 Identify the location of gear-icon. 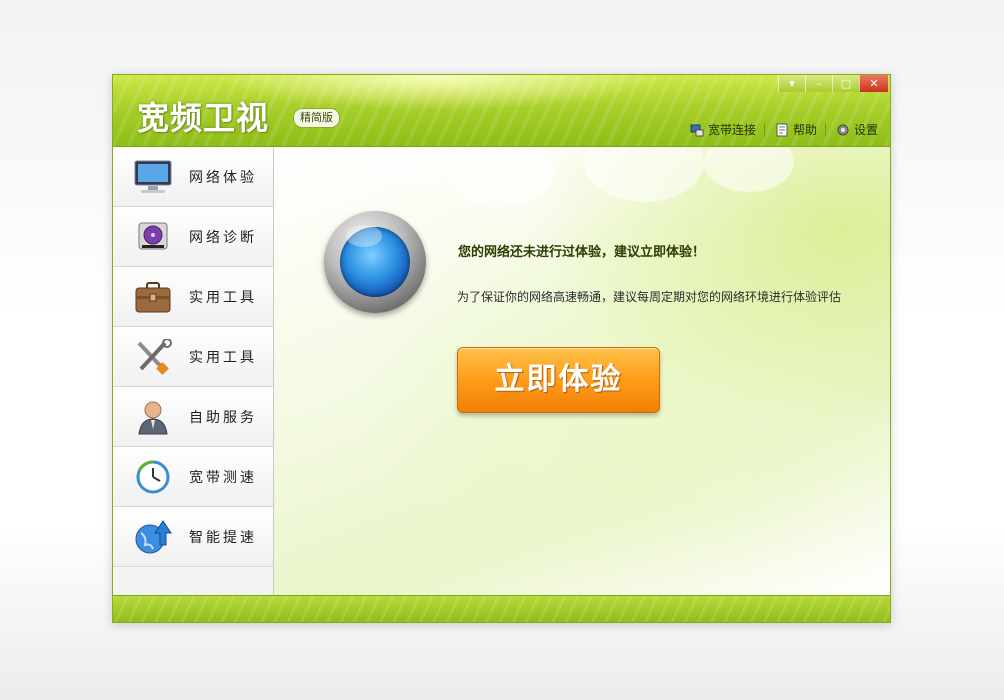
(843, 129).